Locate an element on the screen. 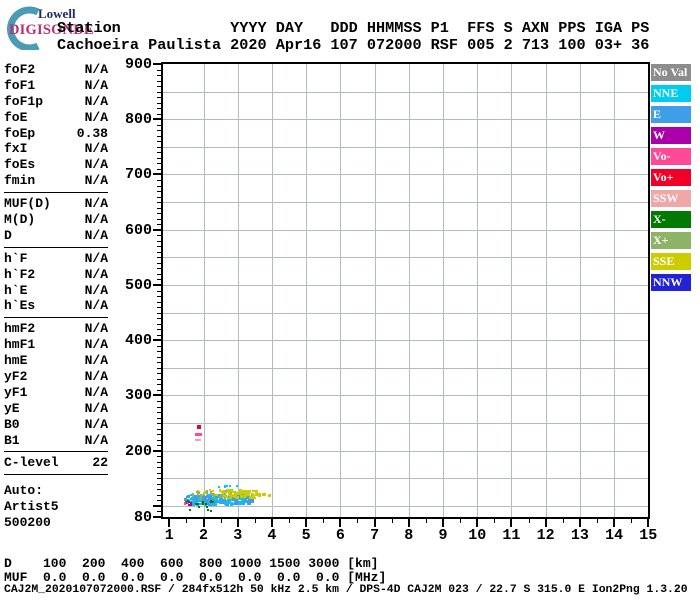 The width and height of the screenshot is (700, 600). y-axis-label: 80 is located at coordinates (142, 517).